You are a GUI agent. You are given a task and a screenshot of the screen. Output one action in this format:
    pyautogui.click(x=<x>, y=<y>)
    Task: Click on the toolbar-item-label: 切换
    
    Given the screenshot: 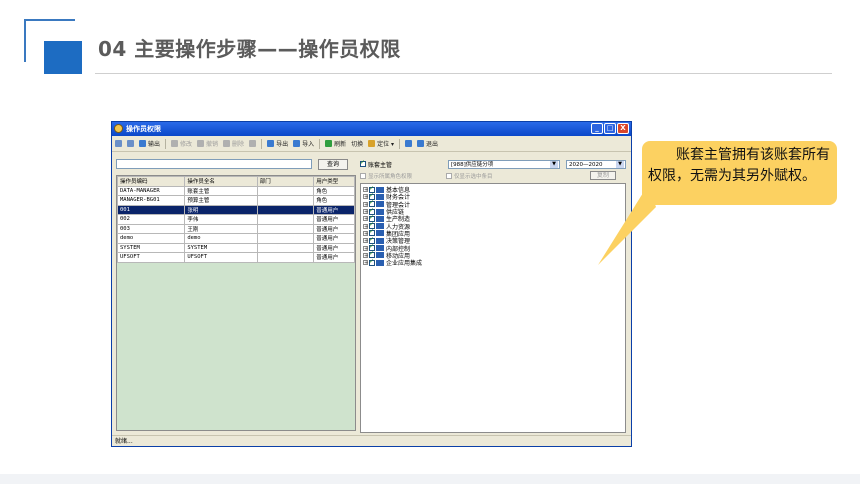 What is the action you would take?
    pyautogui.click(x=357, y=144)
    